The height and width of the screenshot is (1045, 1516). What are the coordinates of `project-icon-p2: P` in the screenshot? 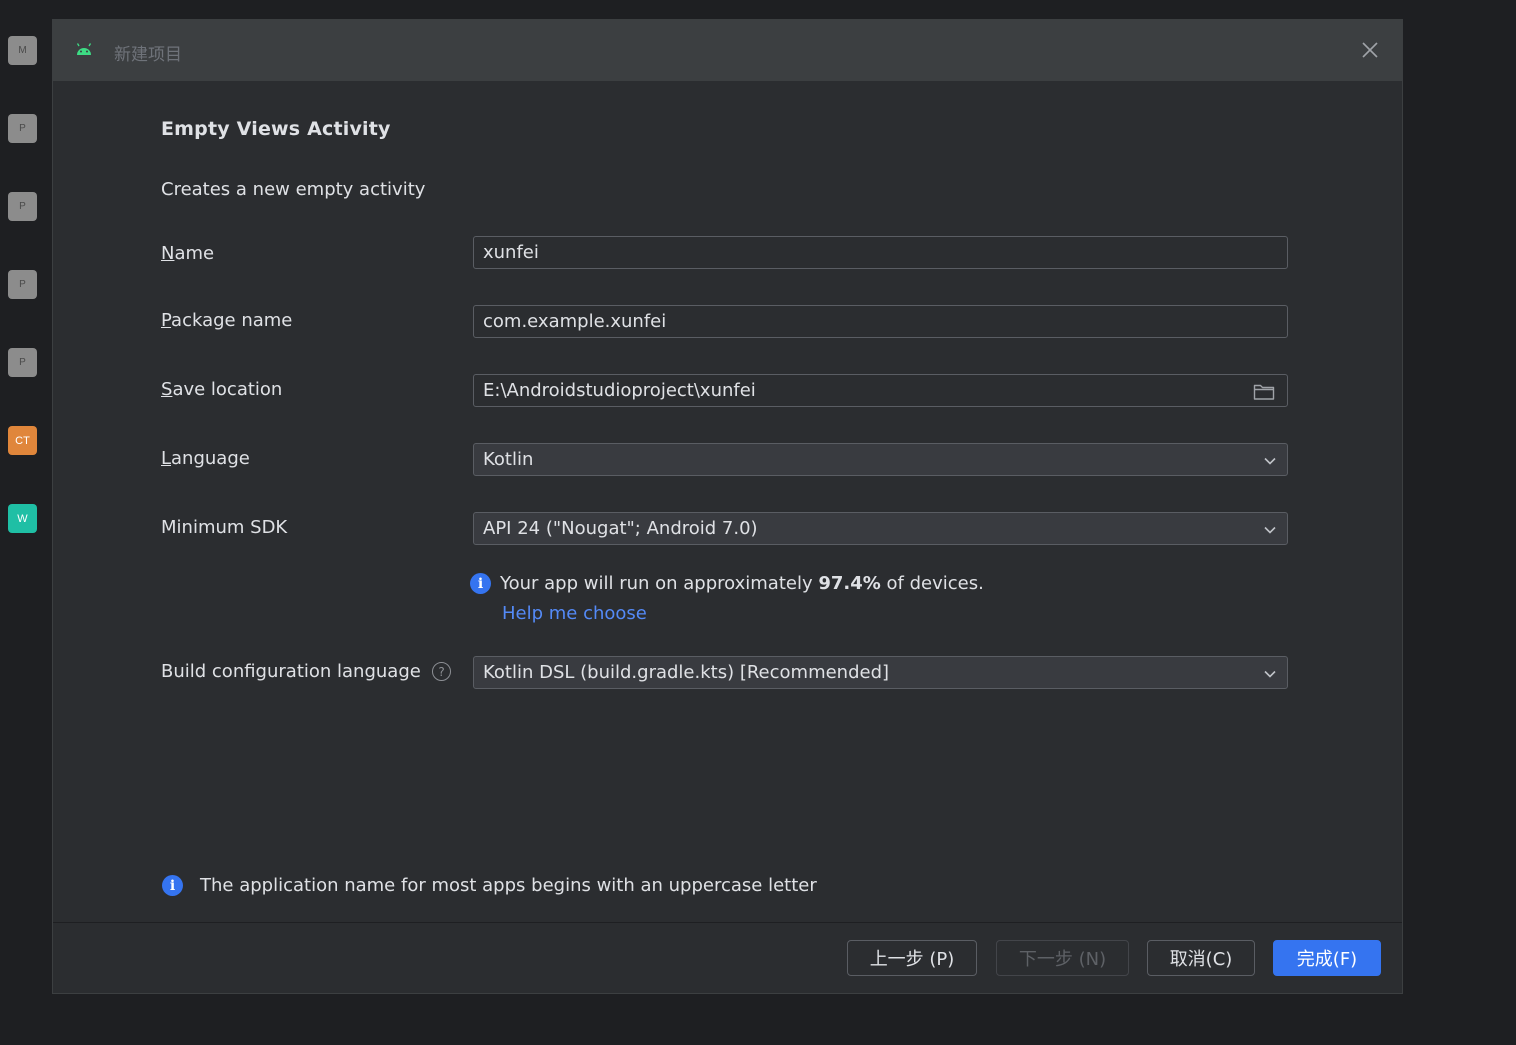 It's located at (22, 206).